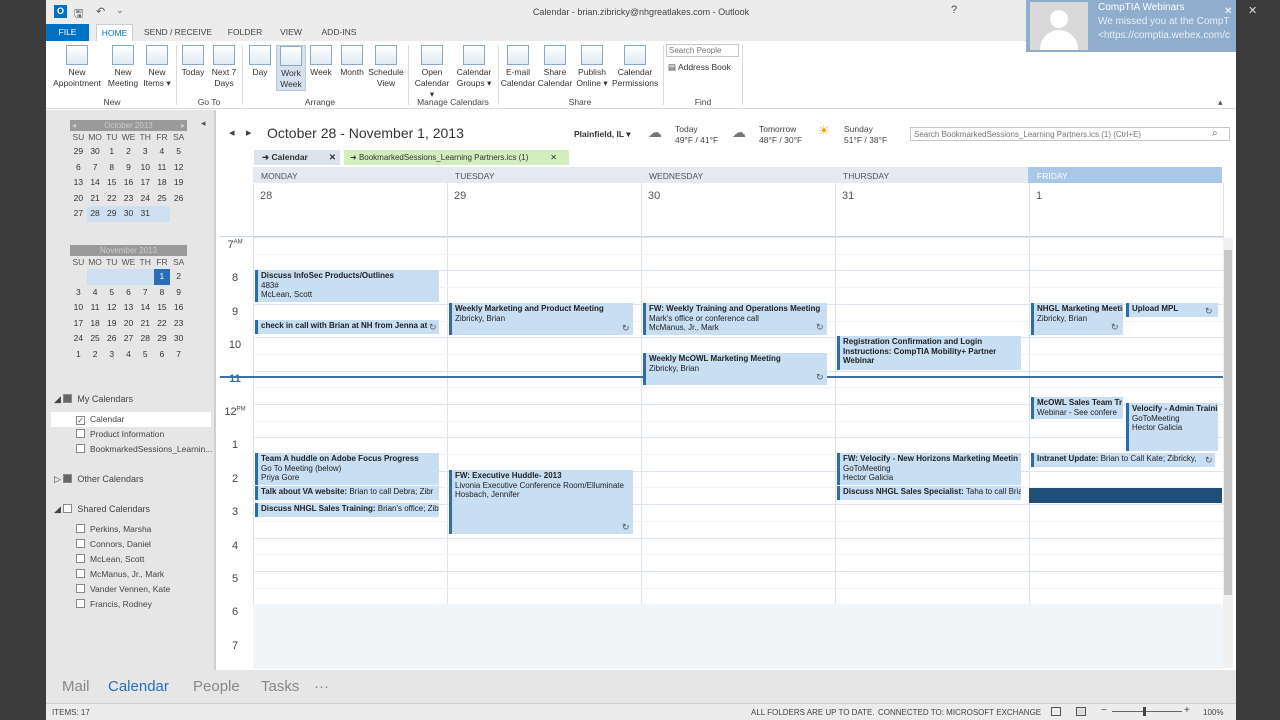  I want to click on tab-folder: FOLDER, so click(245, 32).